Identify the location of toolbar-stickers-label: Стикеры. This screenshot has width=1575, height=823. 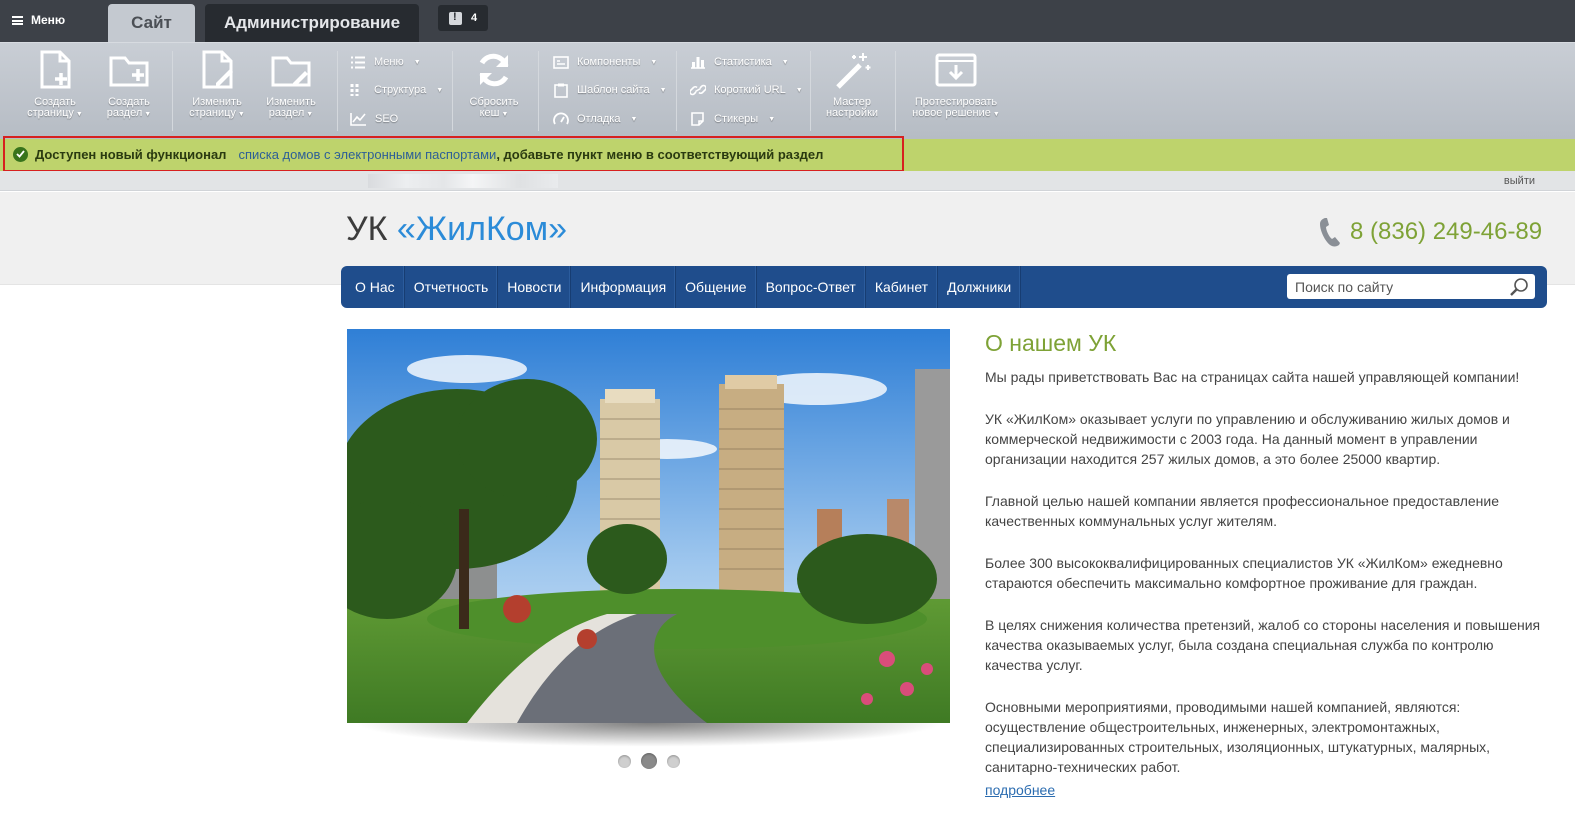
(736, 119).